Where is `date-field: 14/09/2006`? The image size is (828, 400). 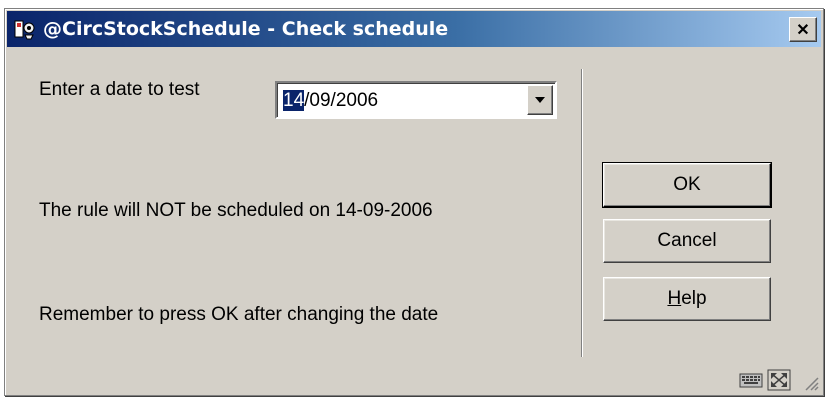
date-field: 14/09/2006 is located at coordinates (330, 101).